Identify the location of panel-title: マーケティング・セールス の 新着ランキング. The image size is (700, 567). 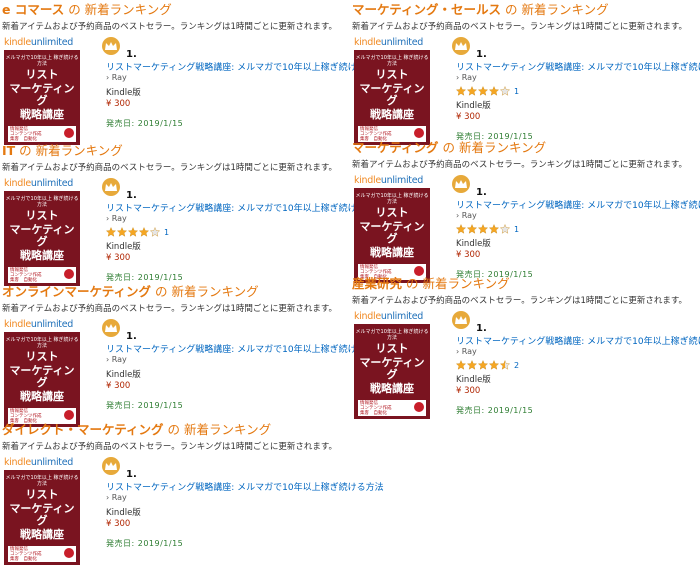
(522, 10).